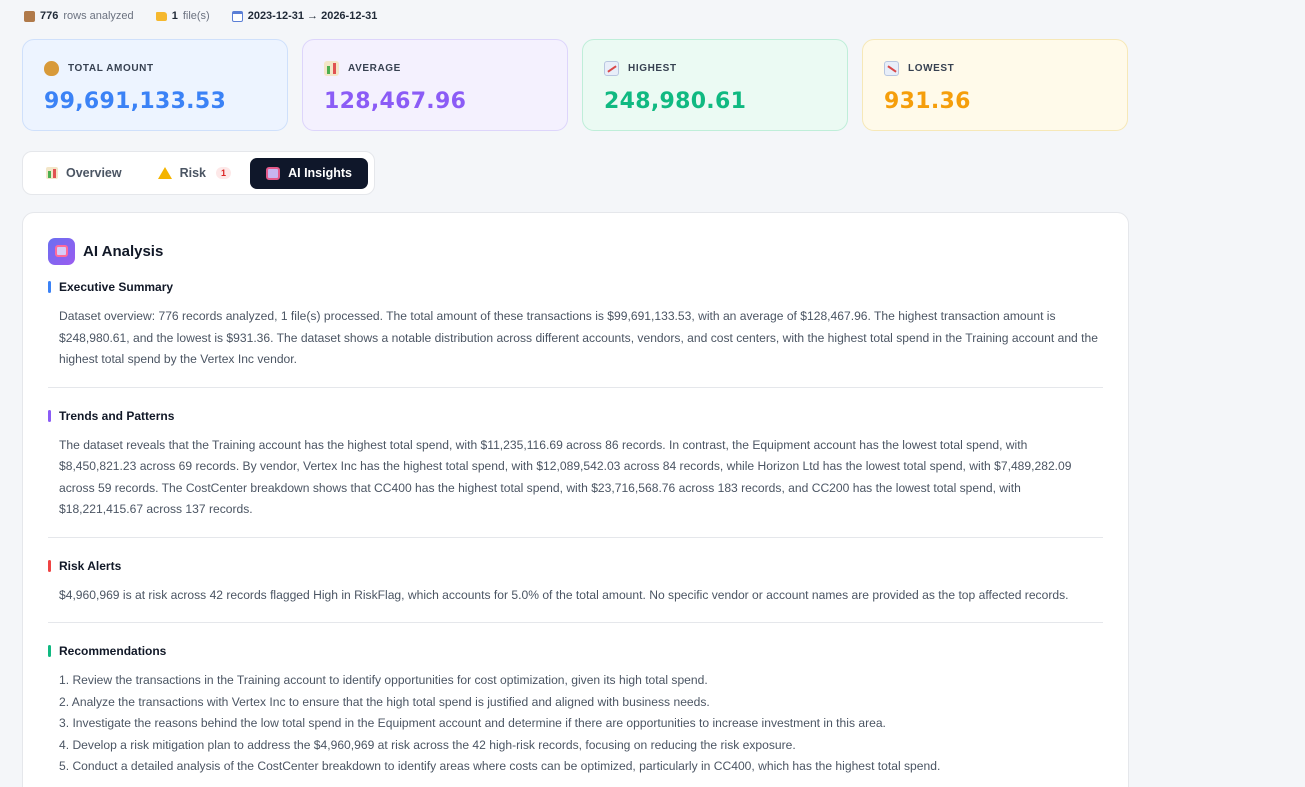  Describe the element at coordinates (51, 68) in the screenshot. I see `money-bag-icon` at that location.